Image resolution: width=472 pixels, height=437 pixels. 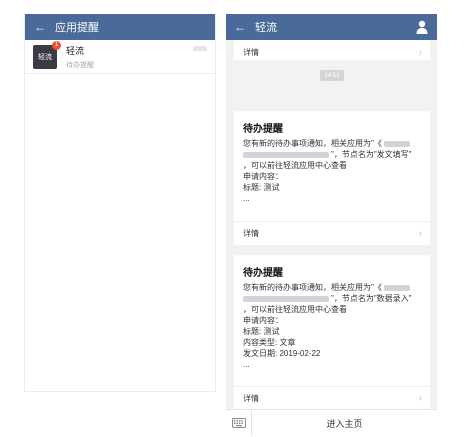 I want to click on conversation-text: 轻流 待办提醒, so click(x=80, y=57).